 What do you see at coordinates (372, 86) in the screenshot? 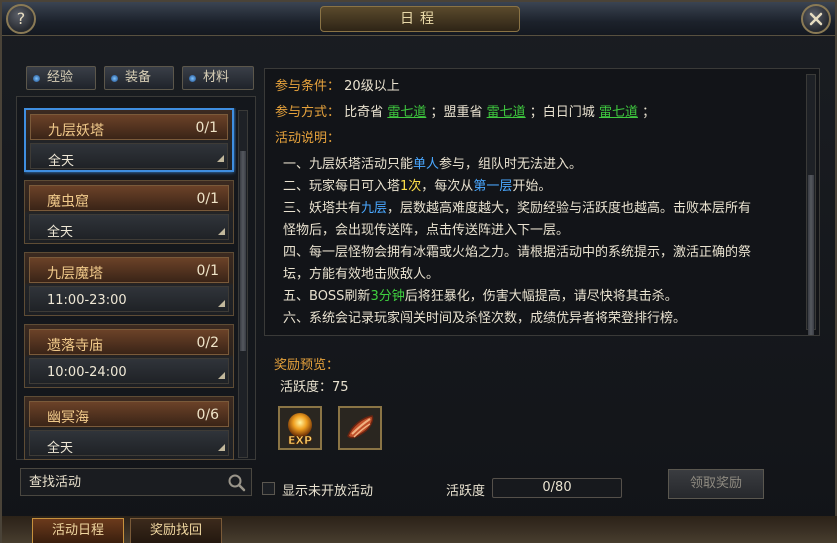
I see `condition-value: 20级以上` at bounding box center [372, 86].